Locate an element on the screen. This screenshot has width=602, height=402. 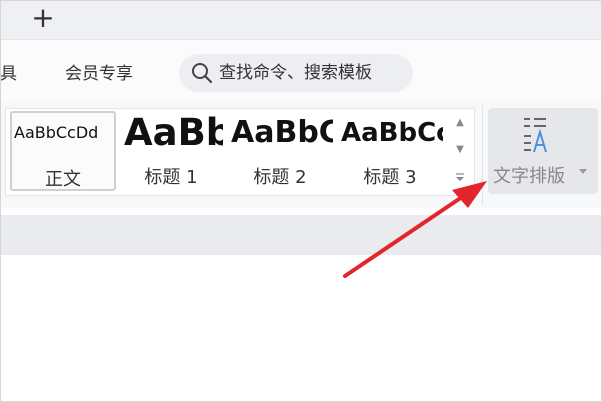
style-label: 正文 is located at coordinates (63, 179).